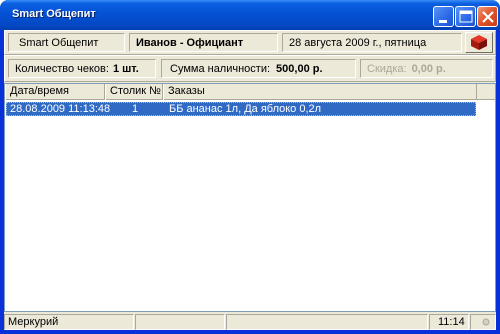 The height and width of the screenshot is (334, 500). I want to click on logo-button, so click(479, 42).